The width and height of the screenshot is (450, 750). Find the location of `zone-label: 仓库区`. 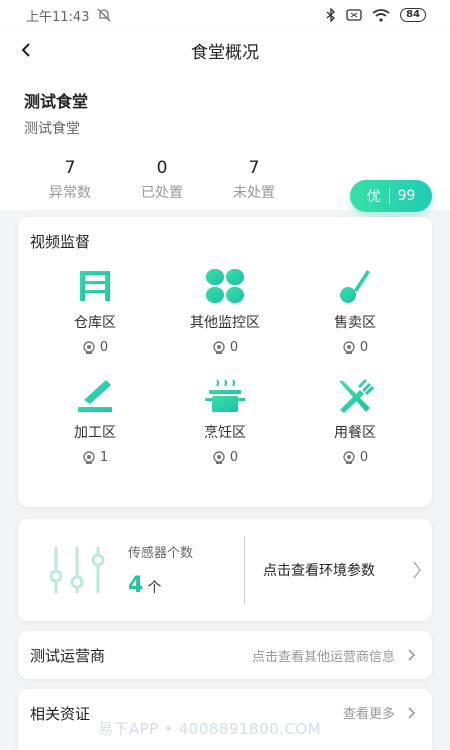

zone-label: 仓库区 is located at coordinates (95, 323).